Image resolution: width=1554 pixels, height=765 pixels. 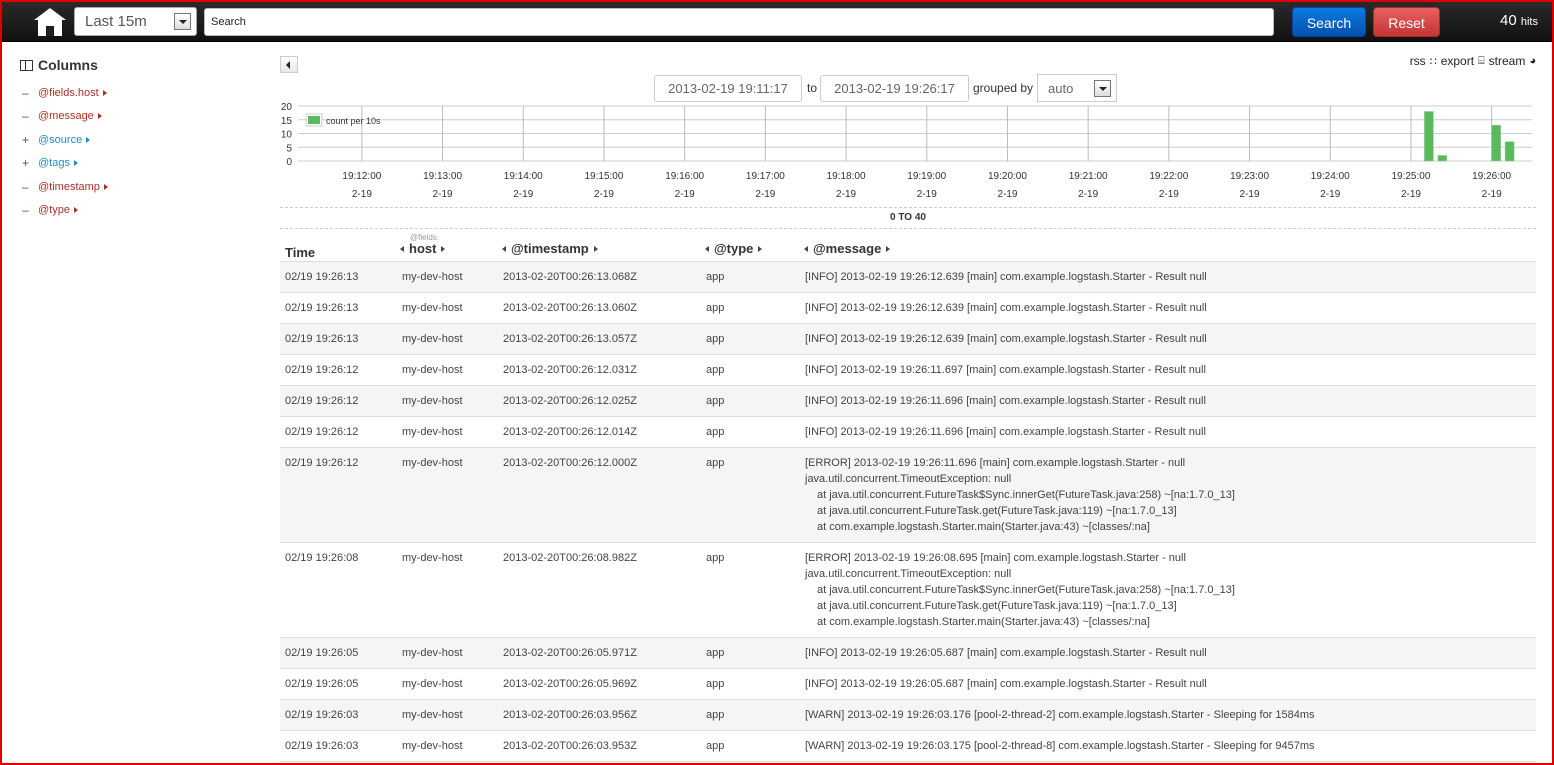 I want to click on column-field: – @fields.host, so click(x=140, y=93).